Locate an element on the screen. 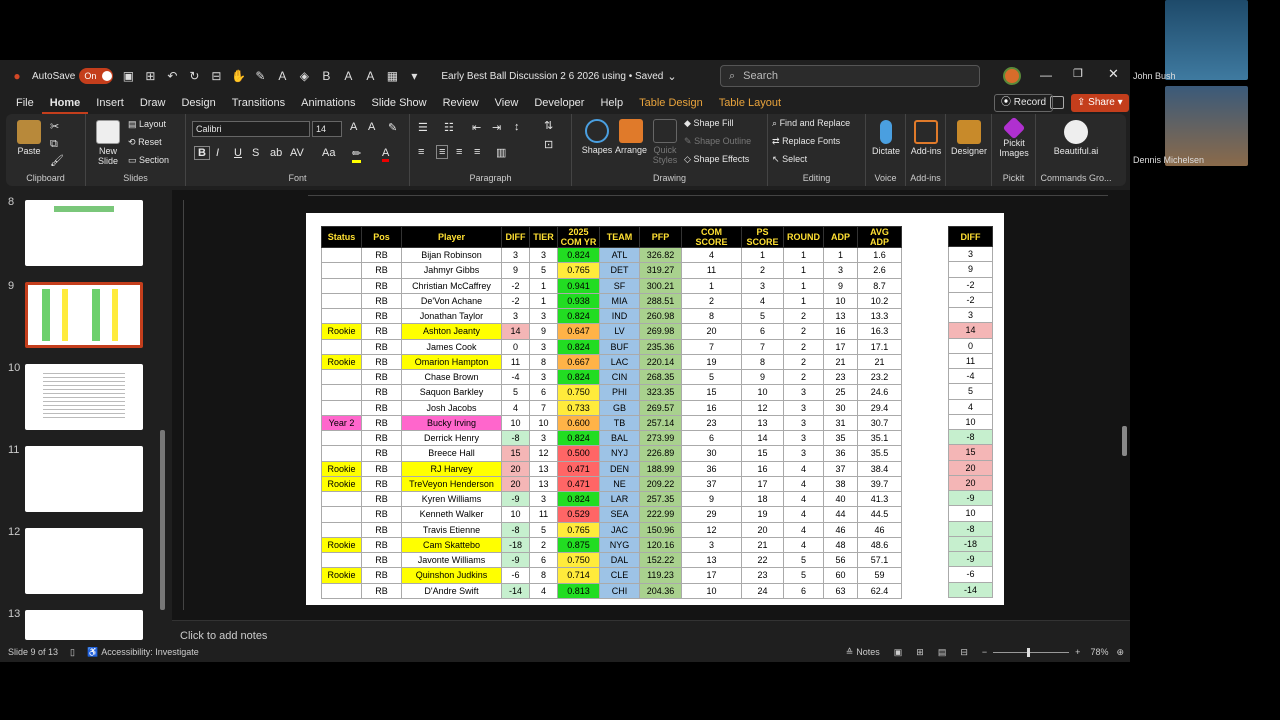  table-cell: CHI is located at coordinates (619, 590).